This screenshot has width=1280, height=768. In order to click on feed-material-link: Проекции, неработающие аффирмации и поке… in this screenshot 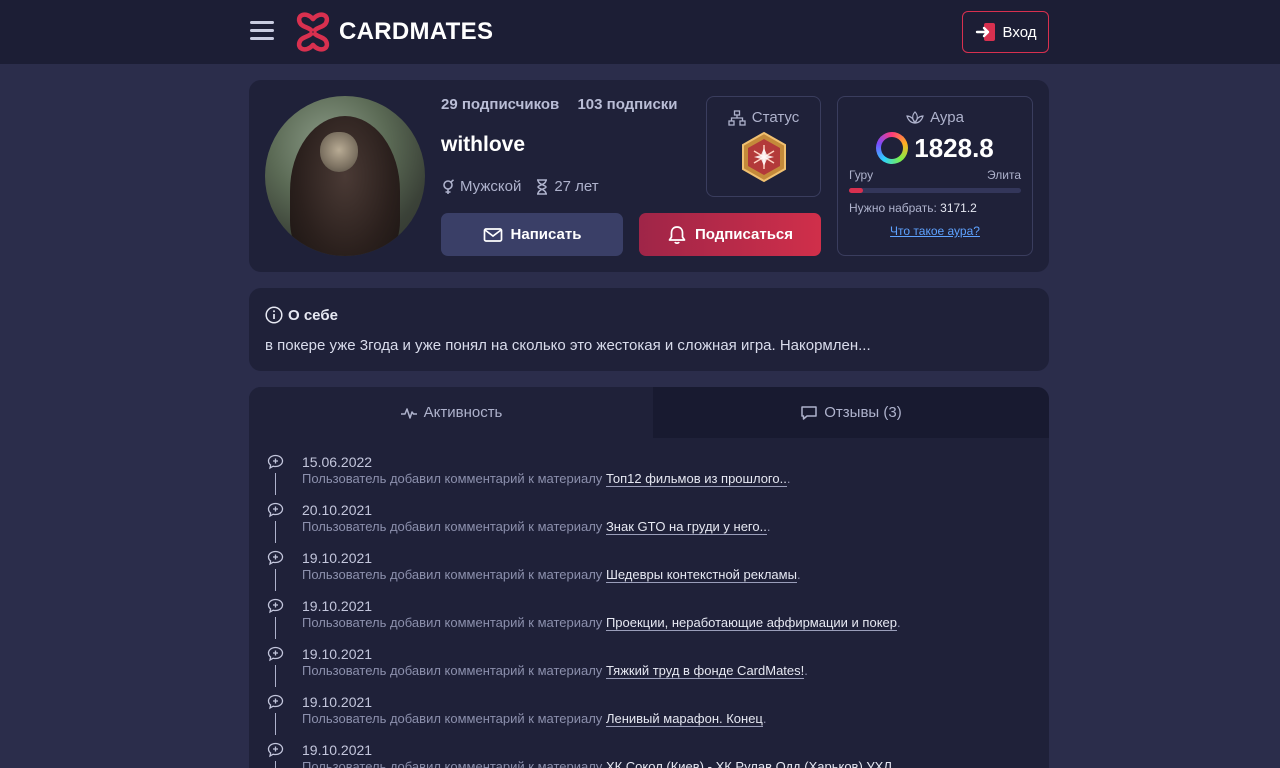, I will do `click(751, 623)`.